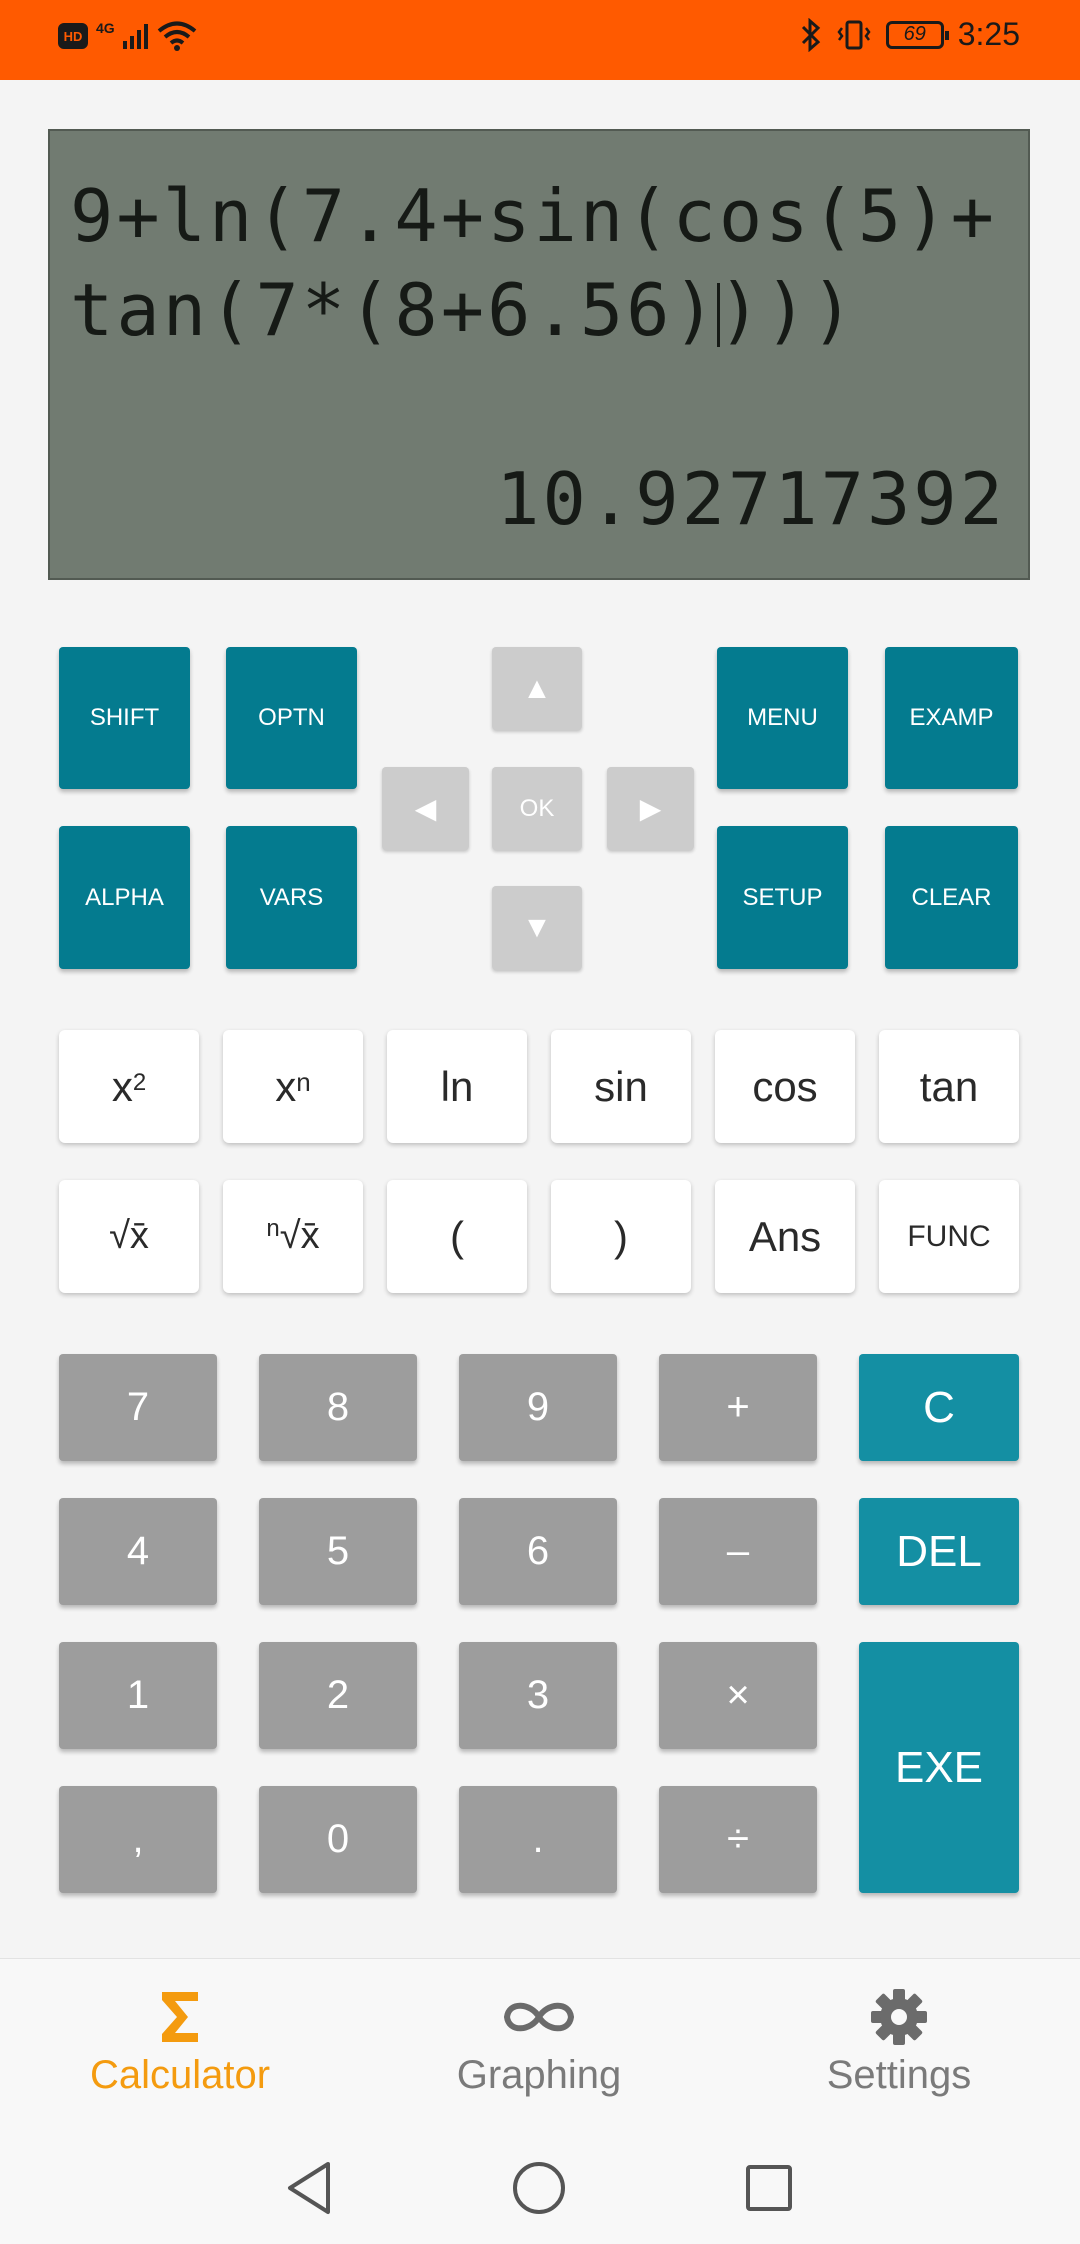  Describe the element at coordinates (939, 1407) in the screenshot. I see `c-button: C` at that location.